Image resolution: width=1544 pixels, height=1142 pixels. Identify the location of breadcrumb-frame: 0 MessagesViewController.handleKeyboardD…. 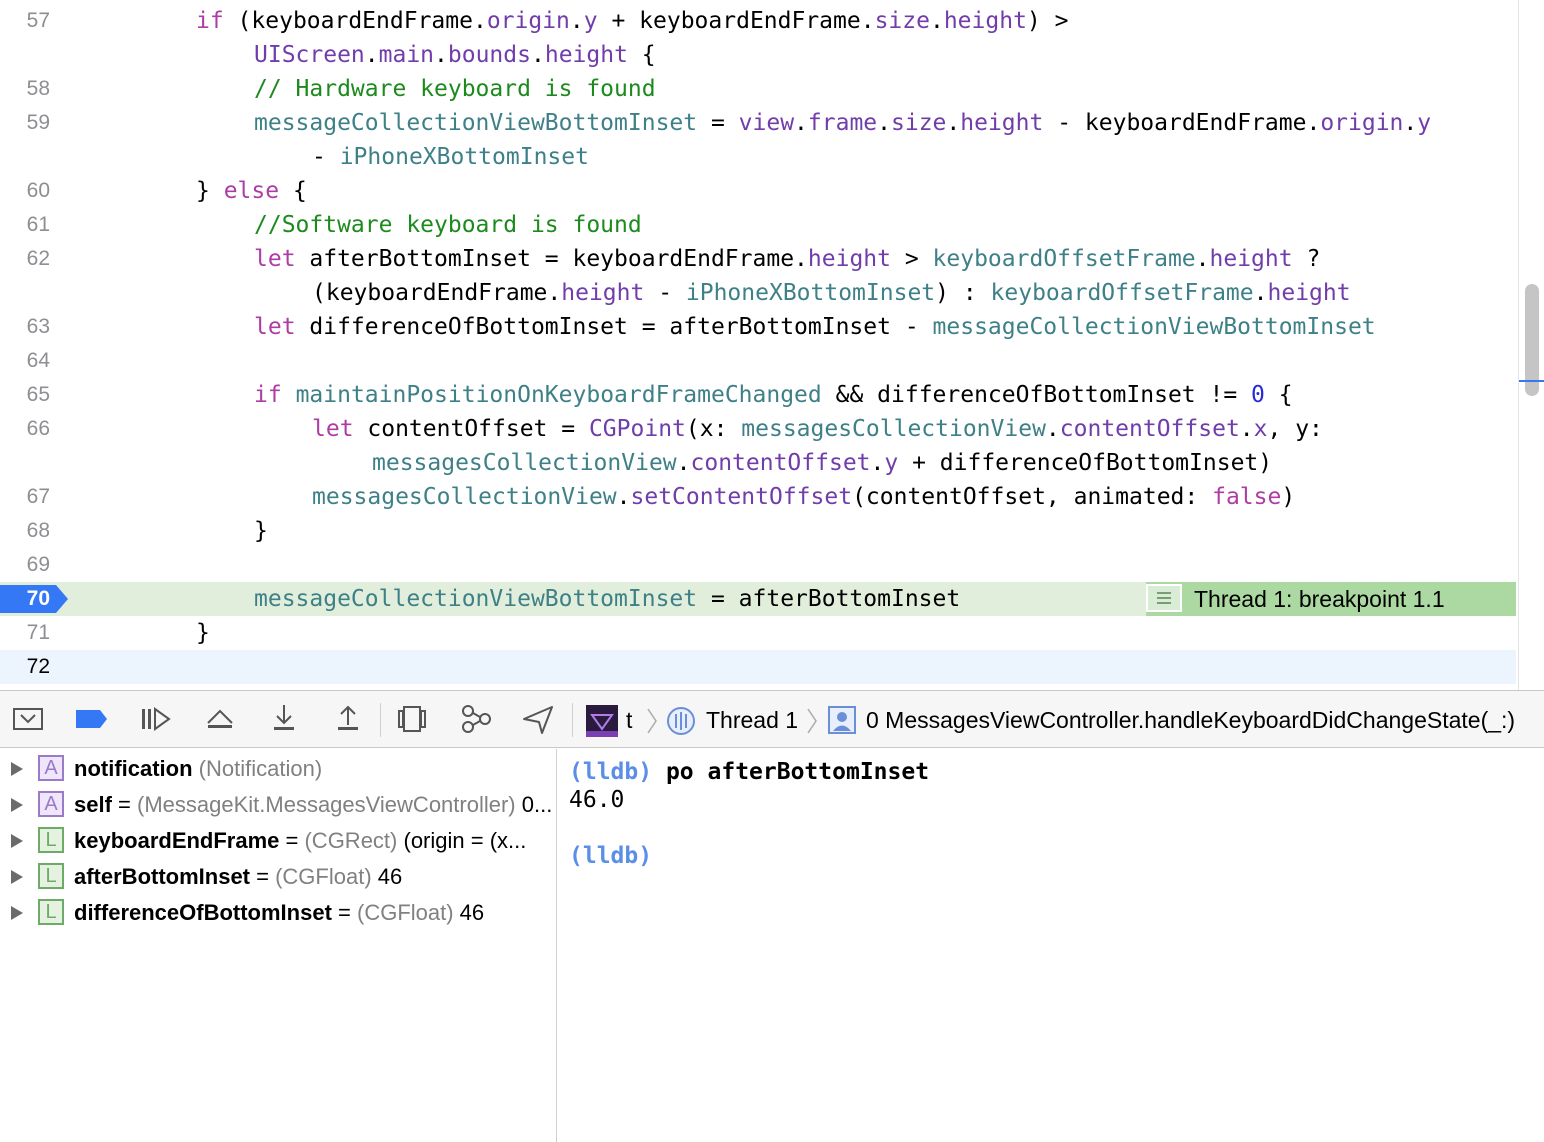
(1190, 720).